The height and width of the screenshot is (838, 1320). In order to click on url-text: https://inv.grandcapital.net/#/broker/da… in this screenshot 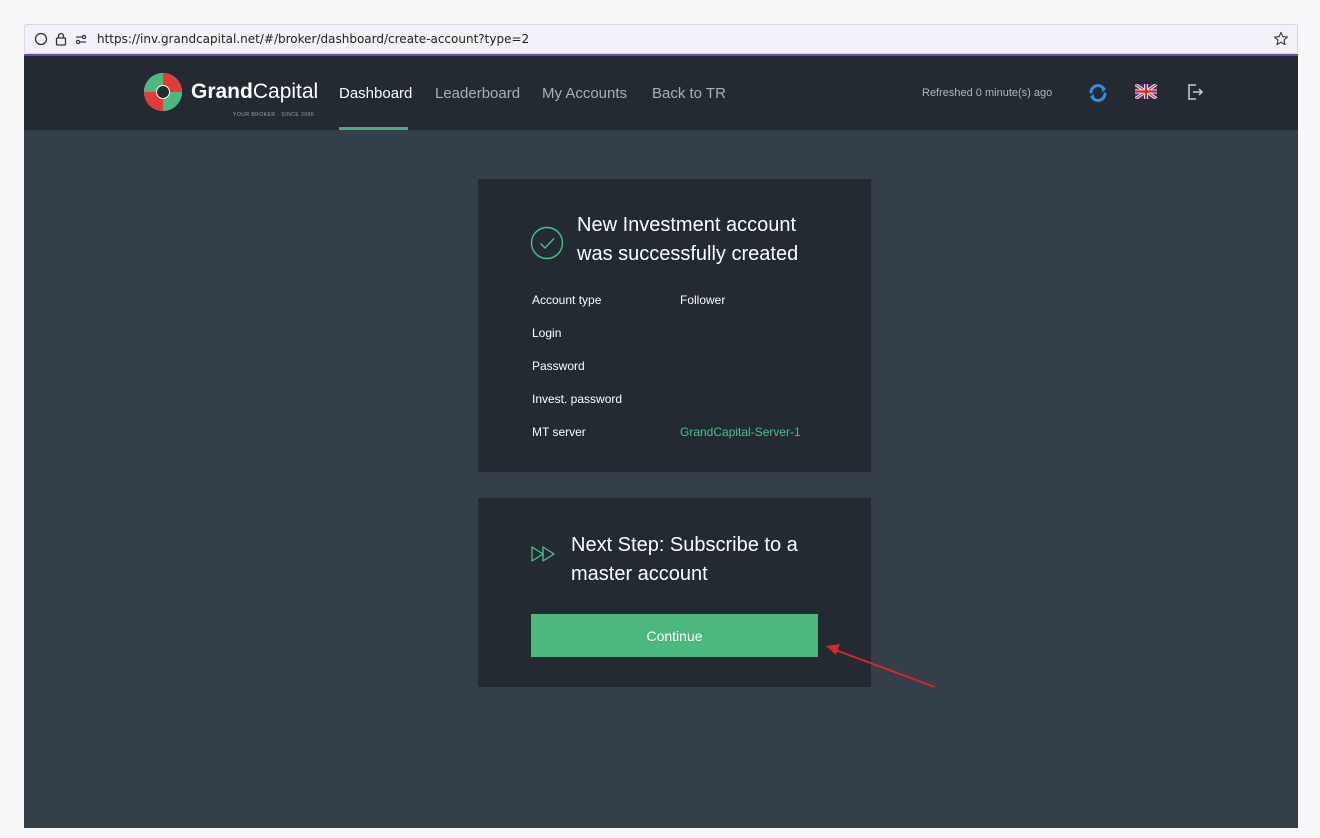, I will do `click(313, 39)`.